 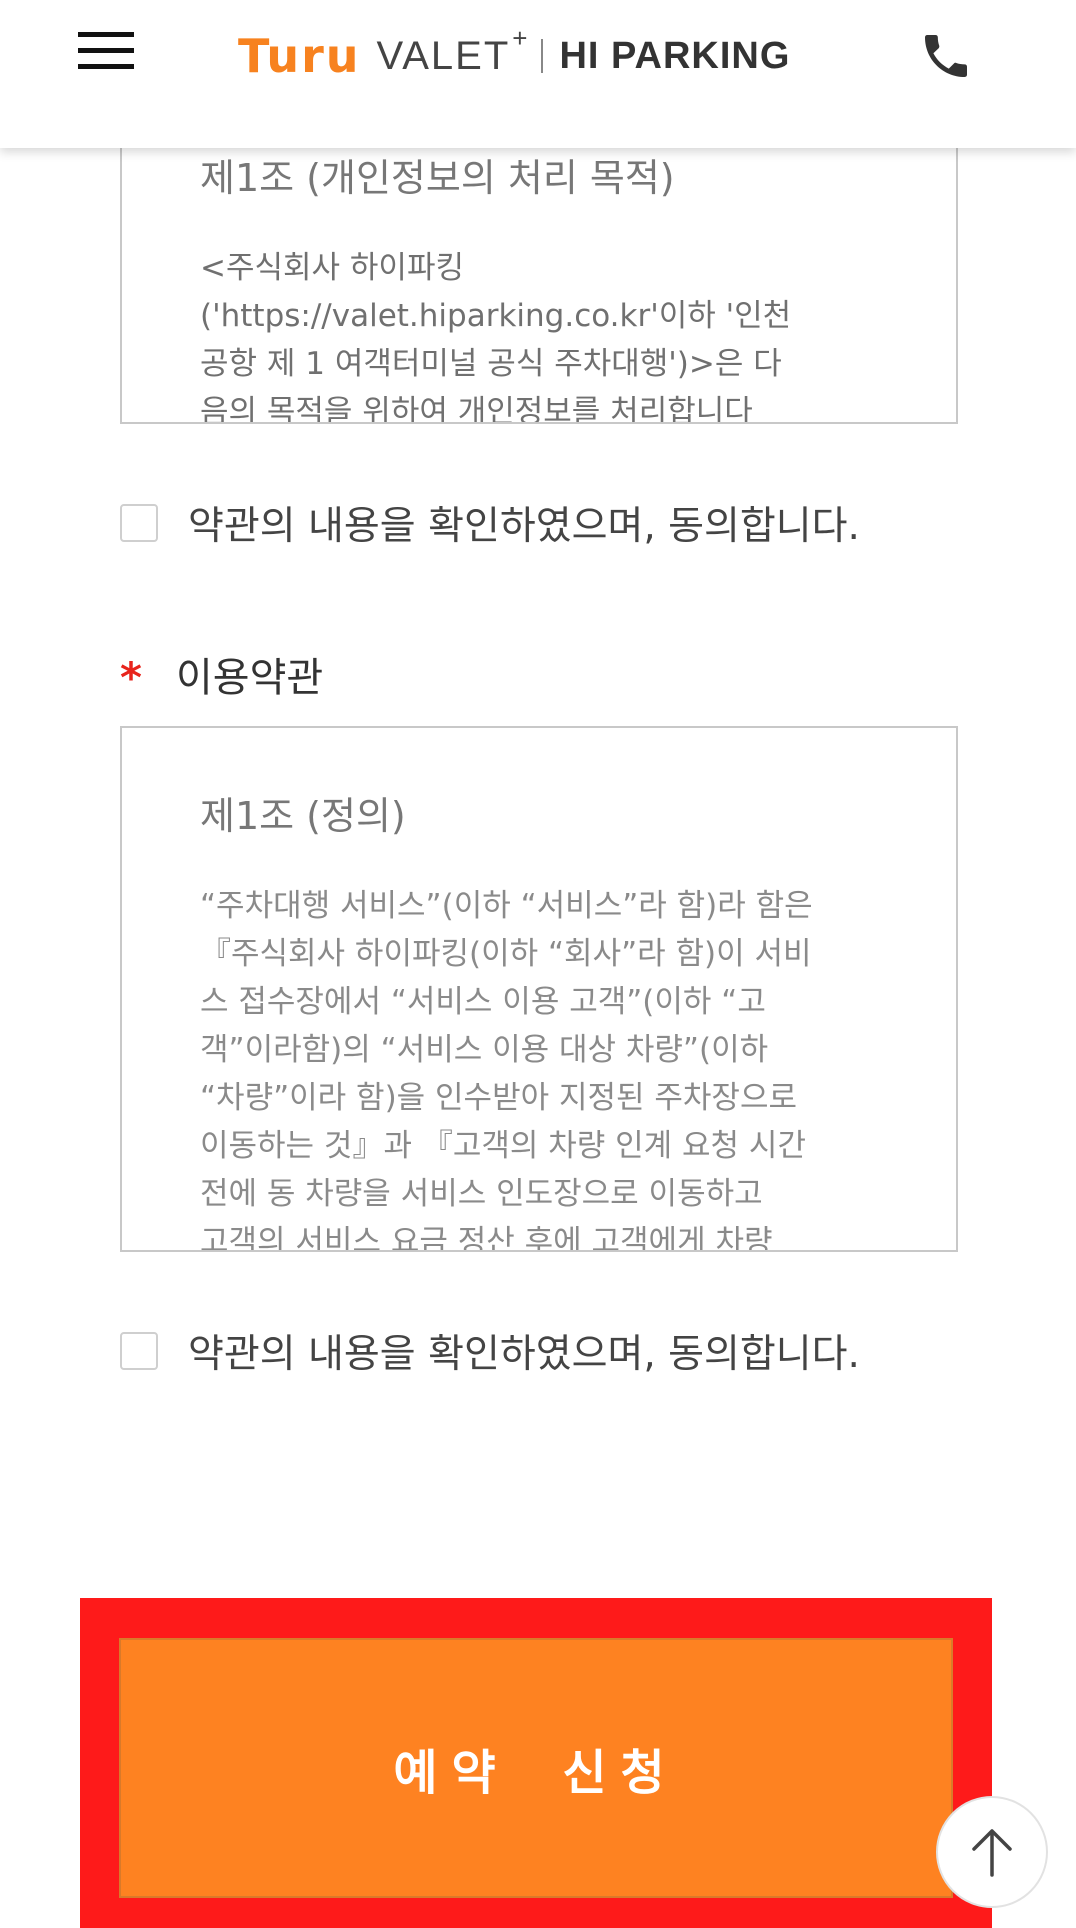 I want to click on agree-usage-label: 약관의 내용을 확인하였으며, 동의합니다., so click(x=524, y=1351).